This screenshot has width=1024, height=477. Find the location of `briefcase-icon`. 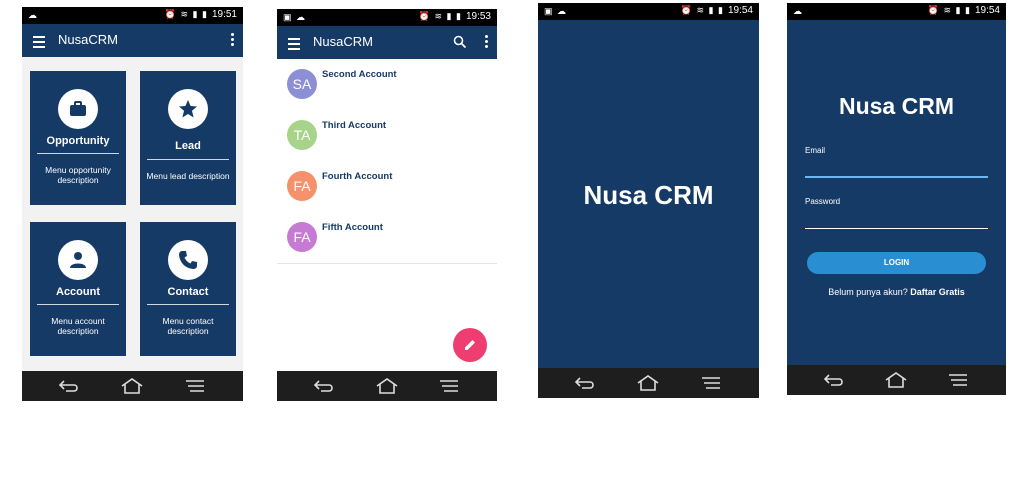

briefcase-icon is located at coordinates (78, 109).